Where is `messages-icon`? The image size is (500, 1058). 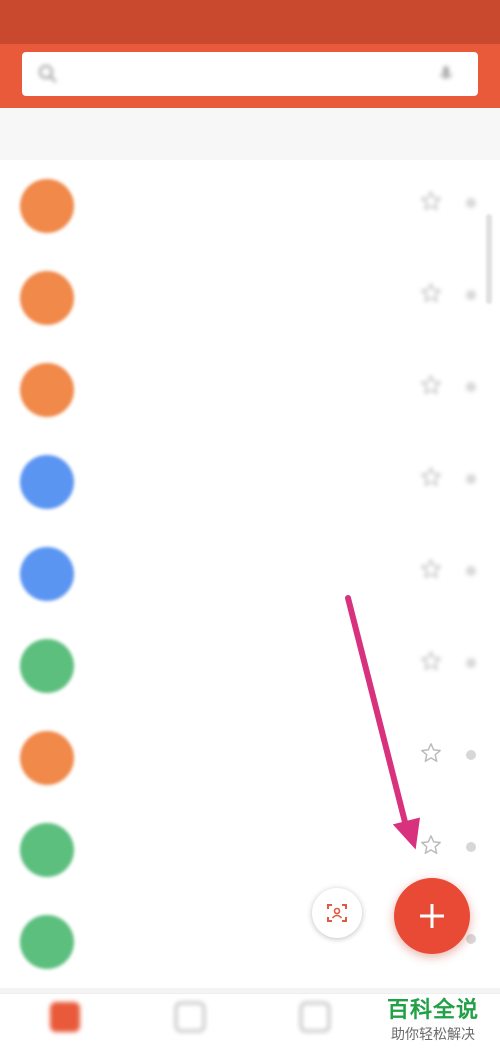
messages-icon is located at coordinates (314, 1017).